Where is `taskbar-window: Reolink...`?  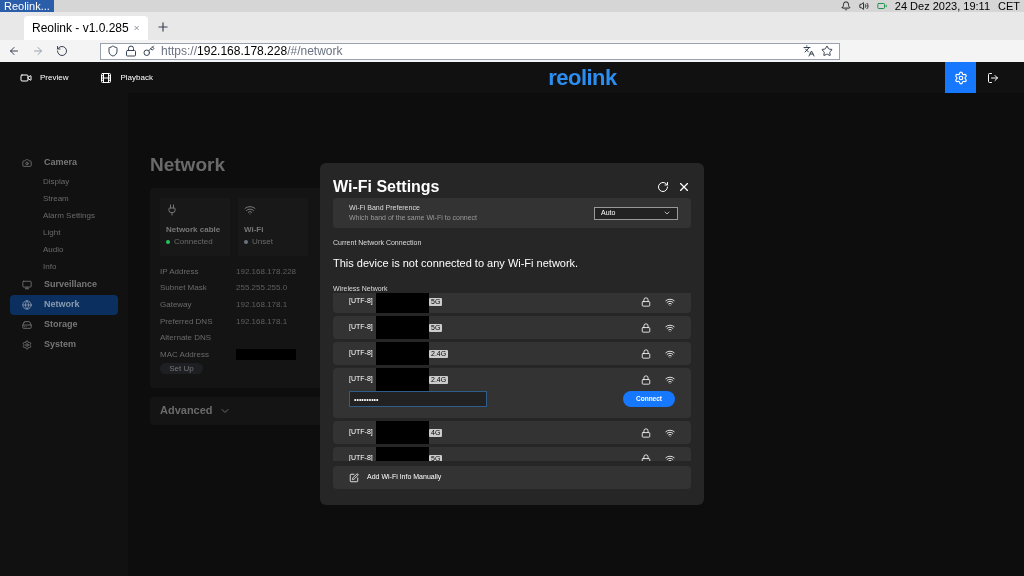 taskbar-window: Reolink... is located at coordinates (27, 6).